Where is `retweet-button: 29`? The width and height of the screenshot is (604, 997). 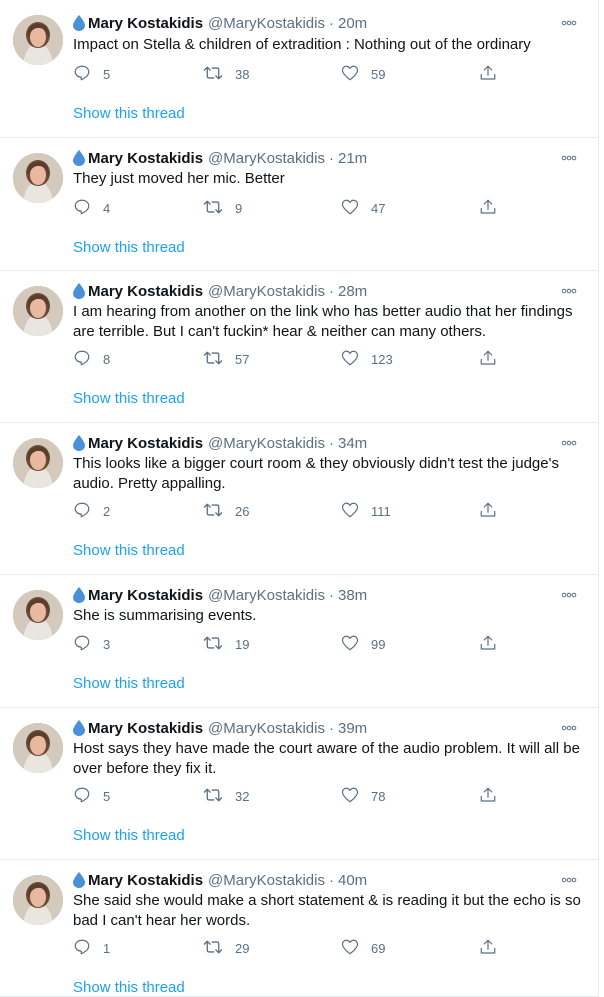 retweet-button: 29 is located at coordinates (226, 948).